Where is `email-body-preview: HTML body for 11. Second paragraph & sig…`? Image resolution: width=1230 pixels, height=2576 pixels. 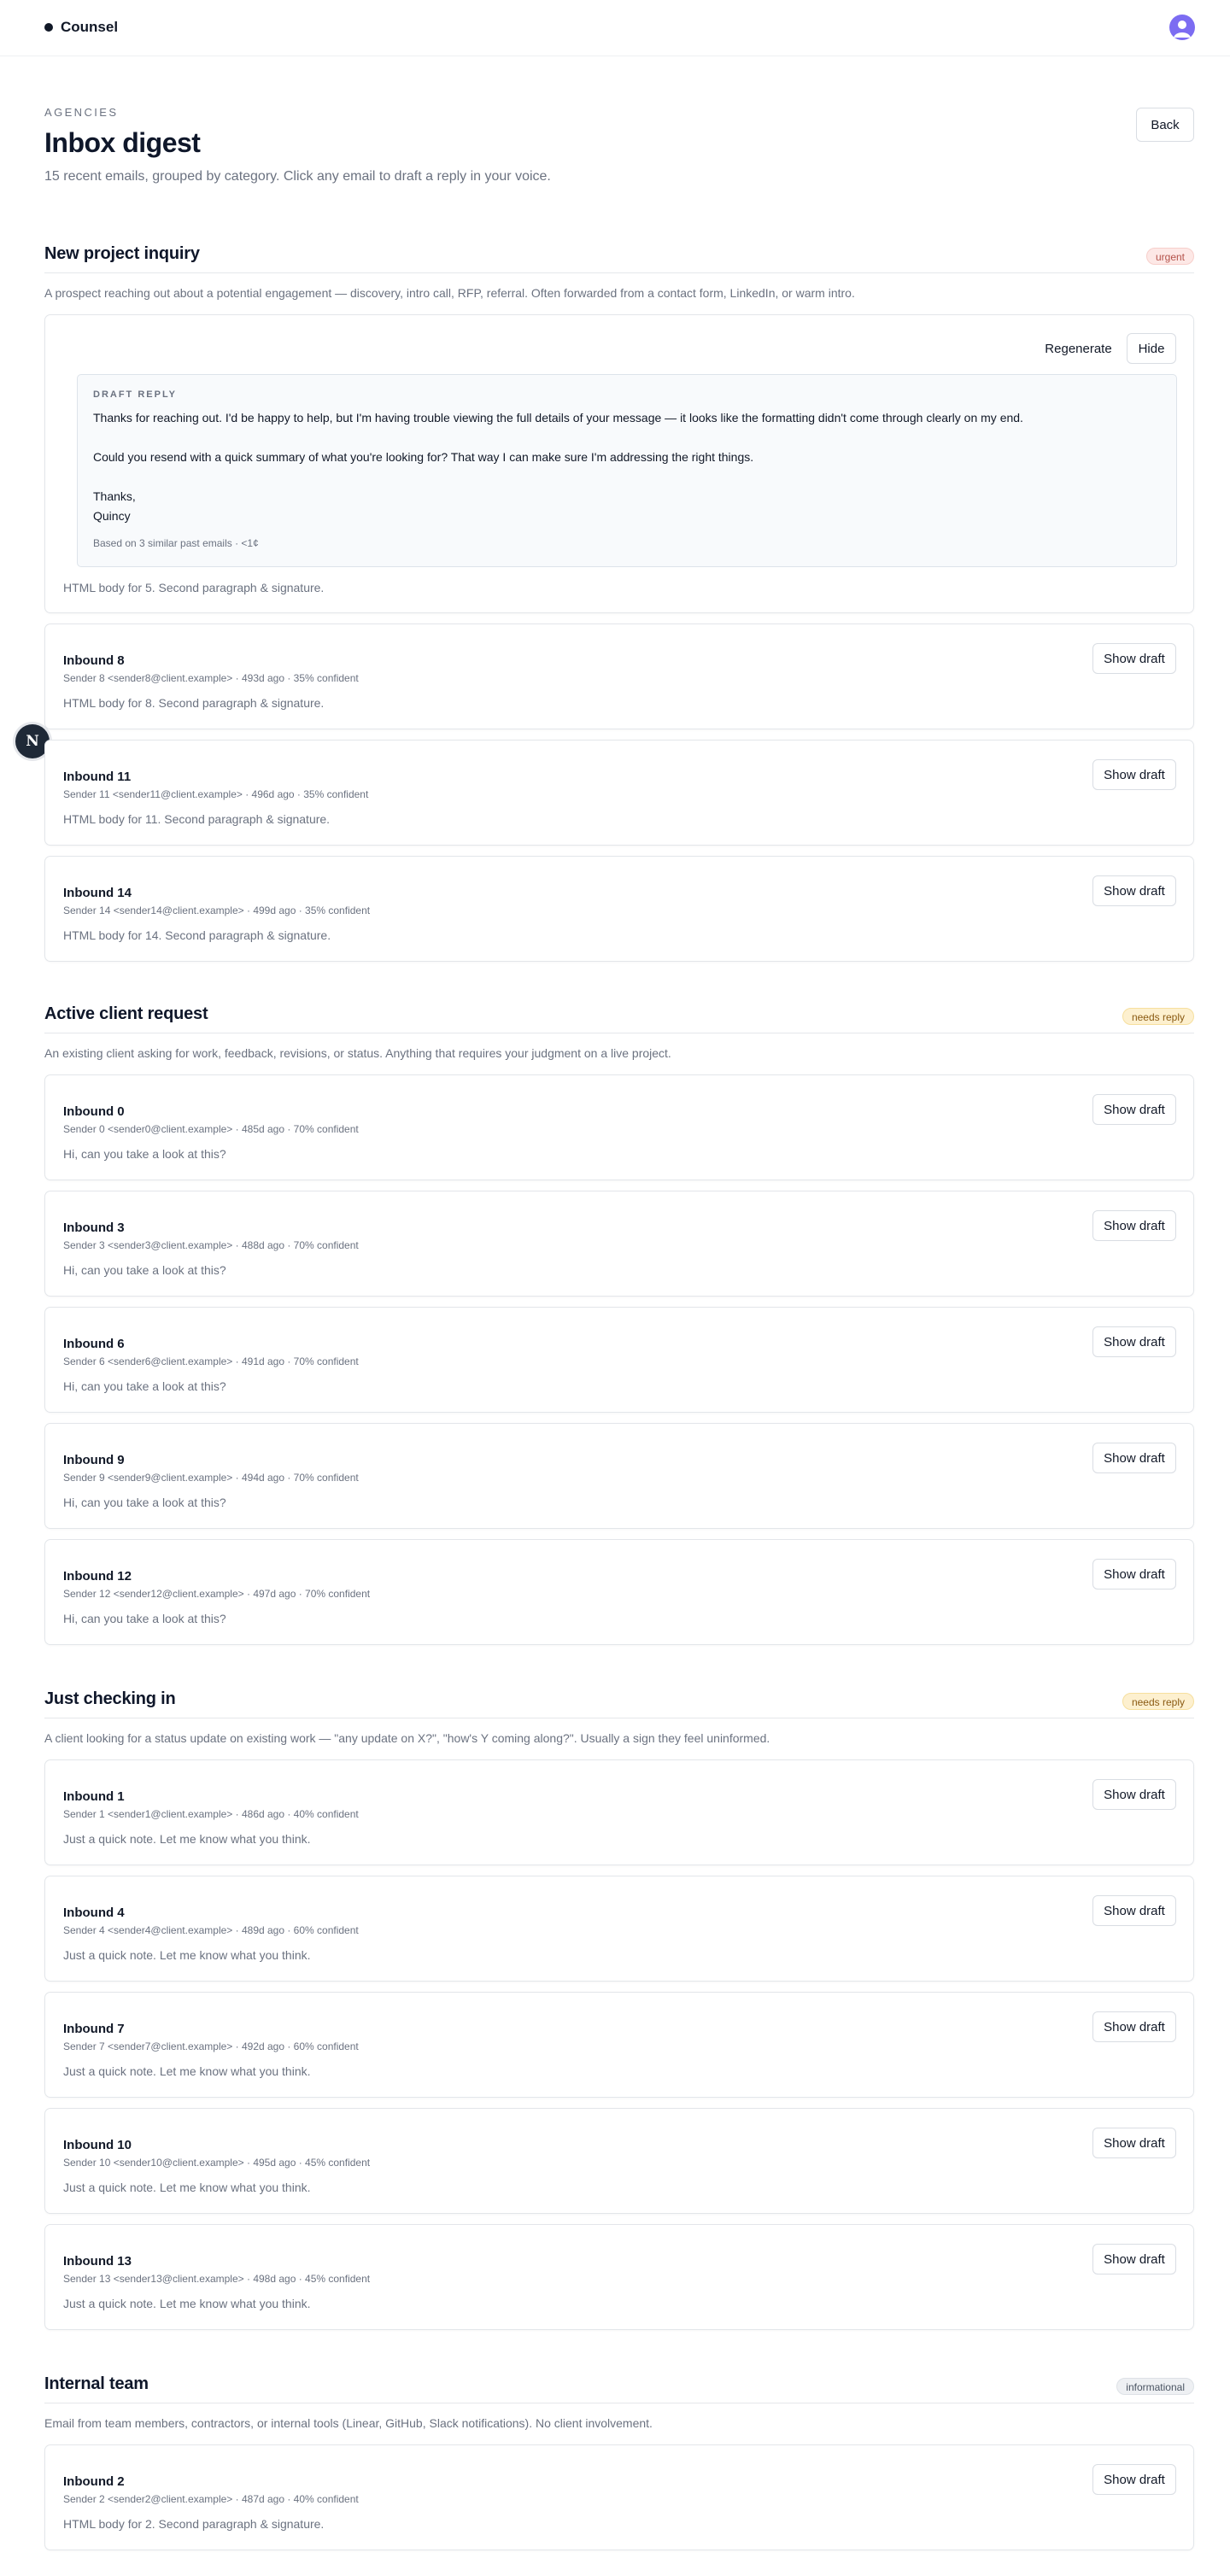 email-body-preview: HTML body for 11. Second paragraph & sig… is located at coordinates (197, 819).